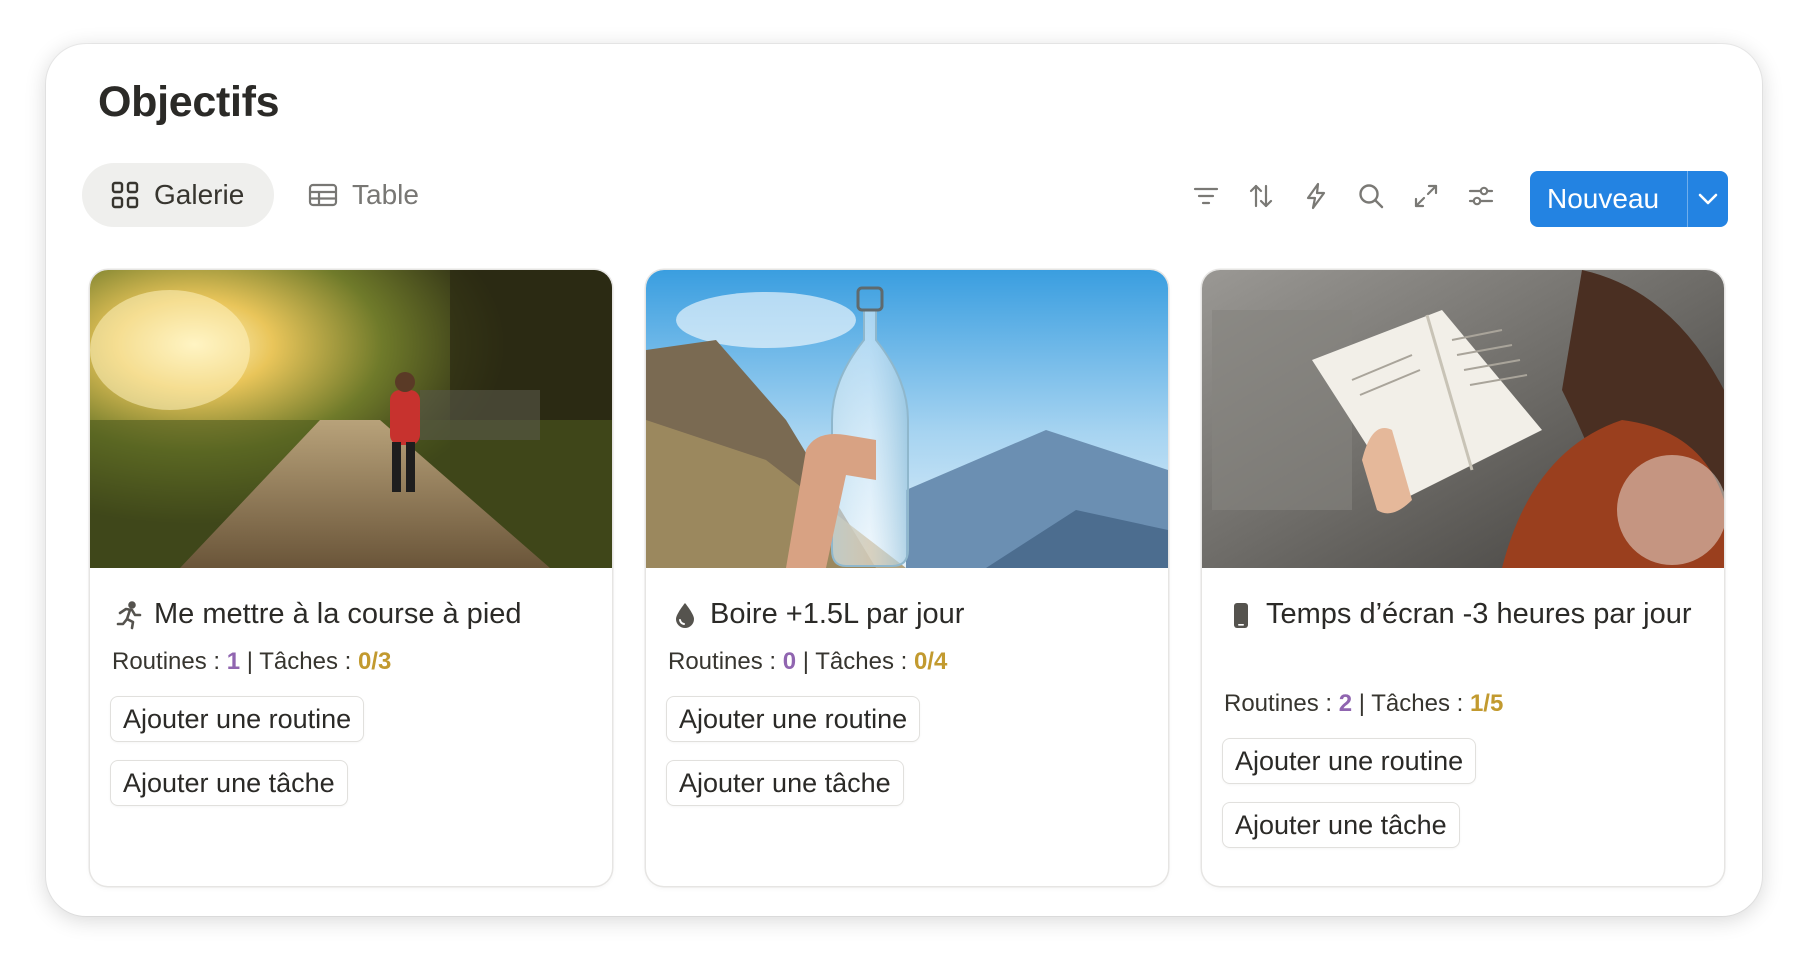 This screenshot has width=1797, height=961. Describe the element at coordinates (1481, 196) in the screenshot. I see `settings-icon` at that location.